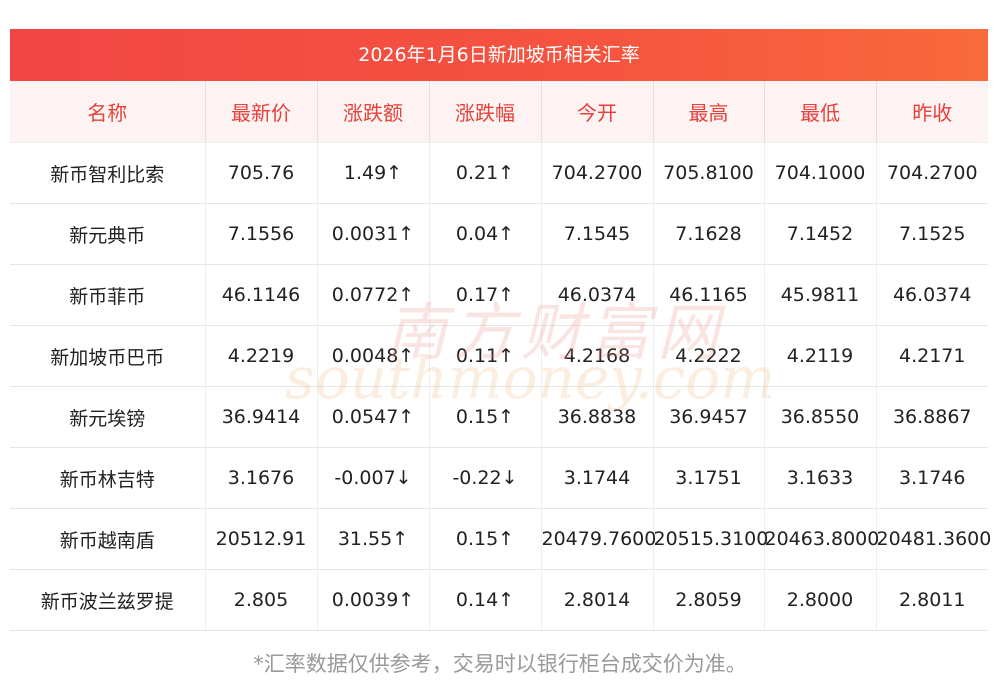  I want to click on cell-latest: 46.1146, so click(261, 295).